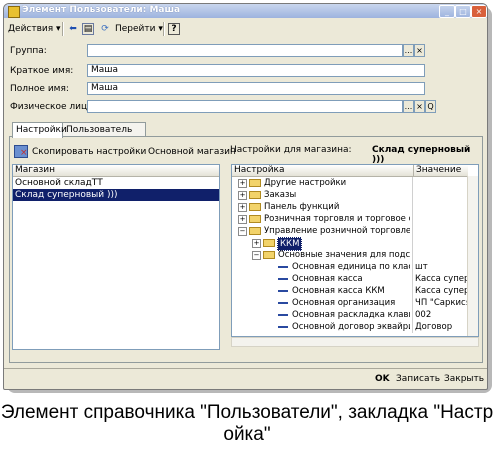  What do you see at coordinates (105, 29) in the screenshot?
I see `refresh-icon: ⟳` at bounding box center [105, 29].